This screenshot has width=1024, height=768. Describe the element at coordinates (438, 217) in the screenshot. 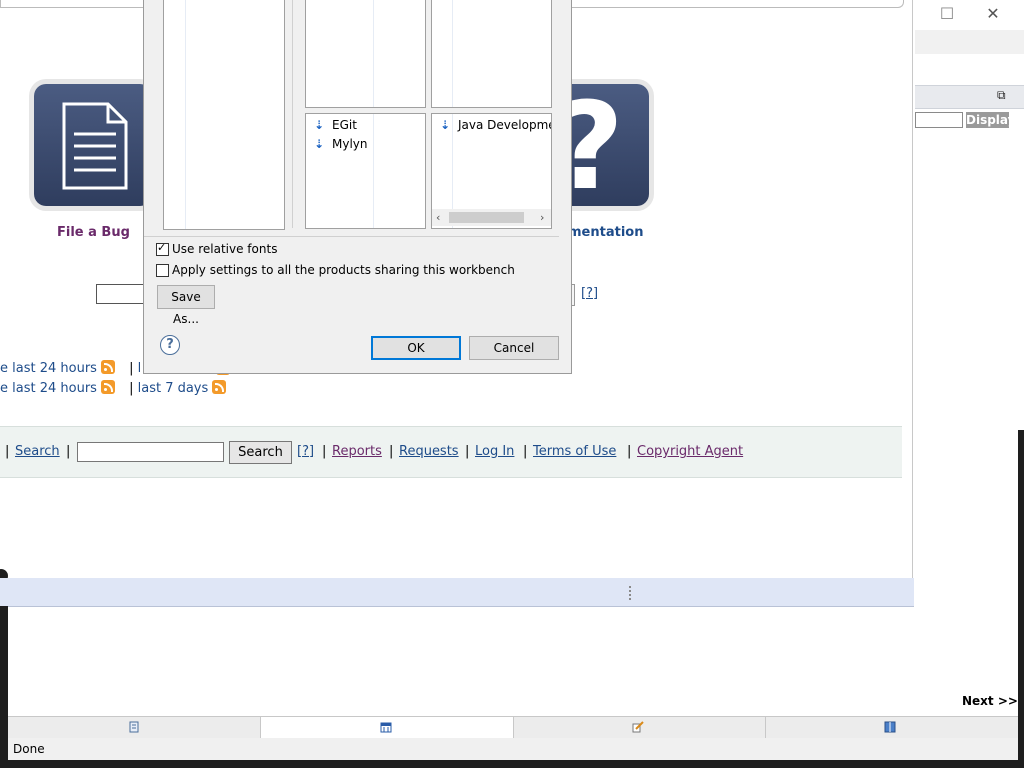

I see `scroll-left-icon: ‹` at that location.